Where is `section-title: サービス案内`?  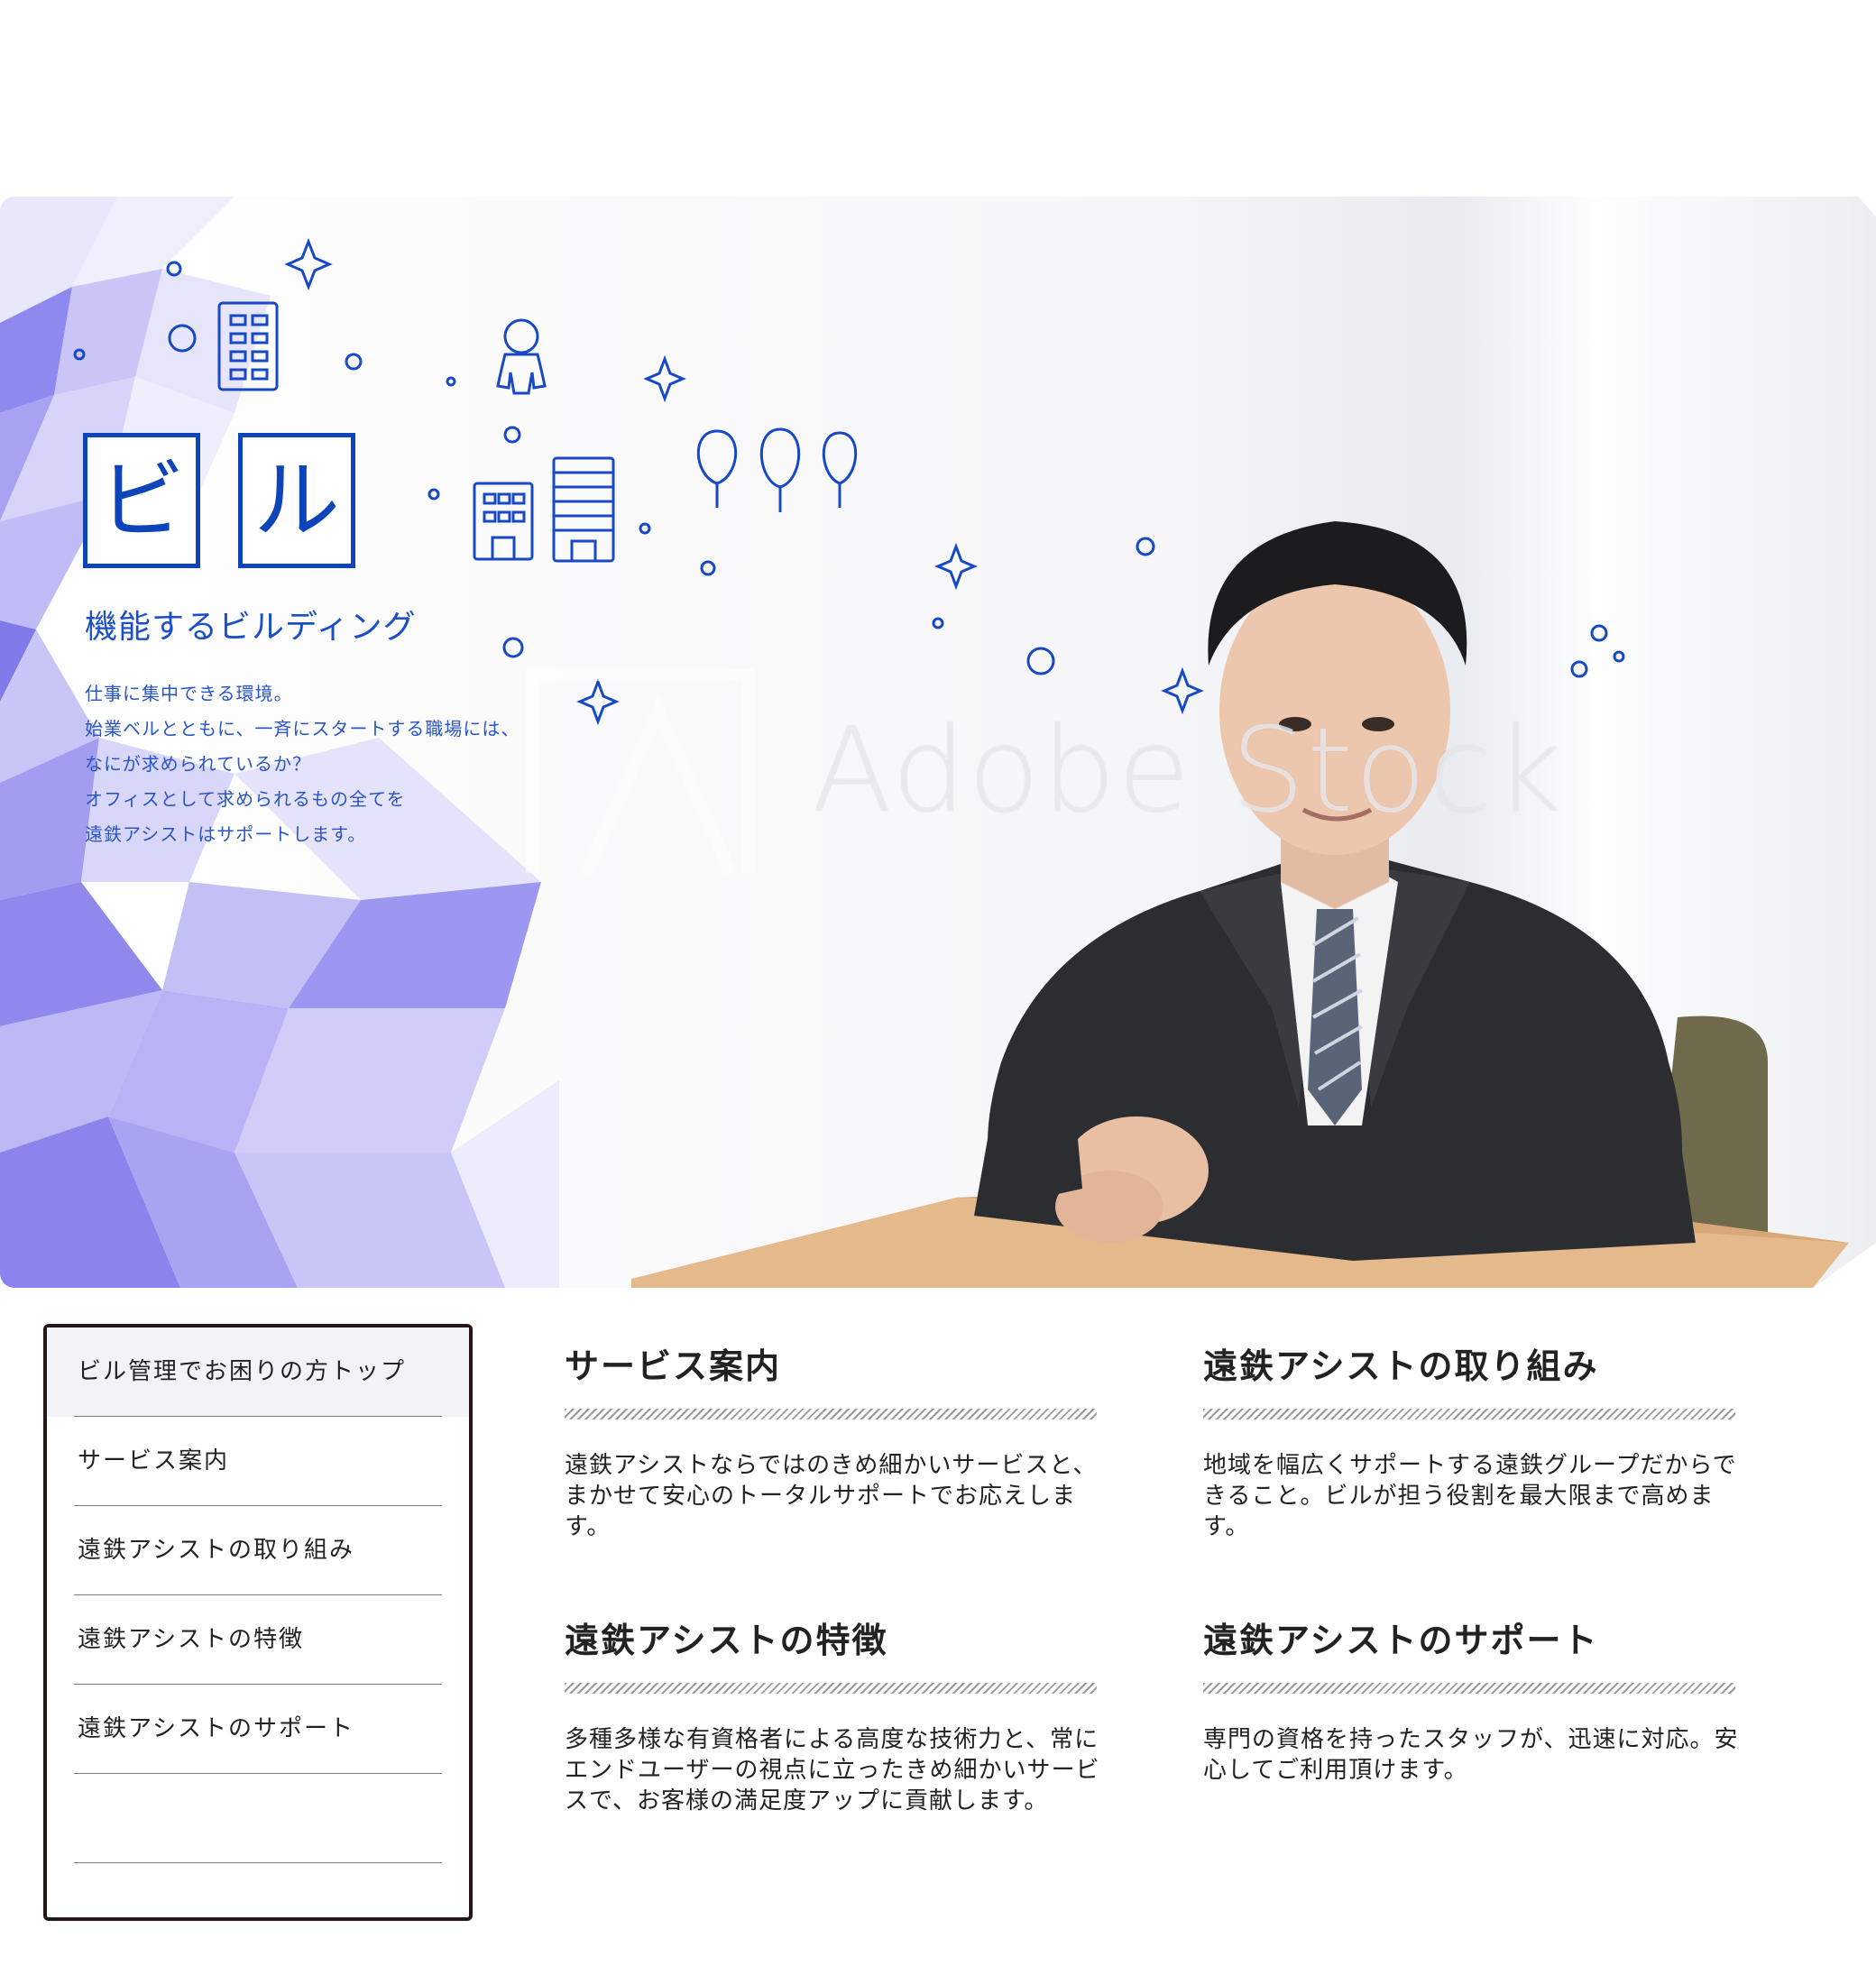
section-title: サービス案内 is located at coordinates (844, 1366).